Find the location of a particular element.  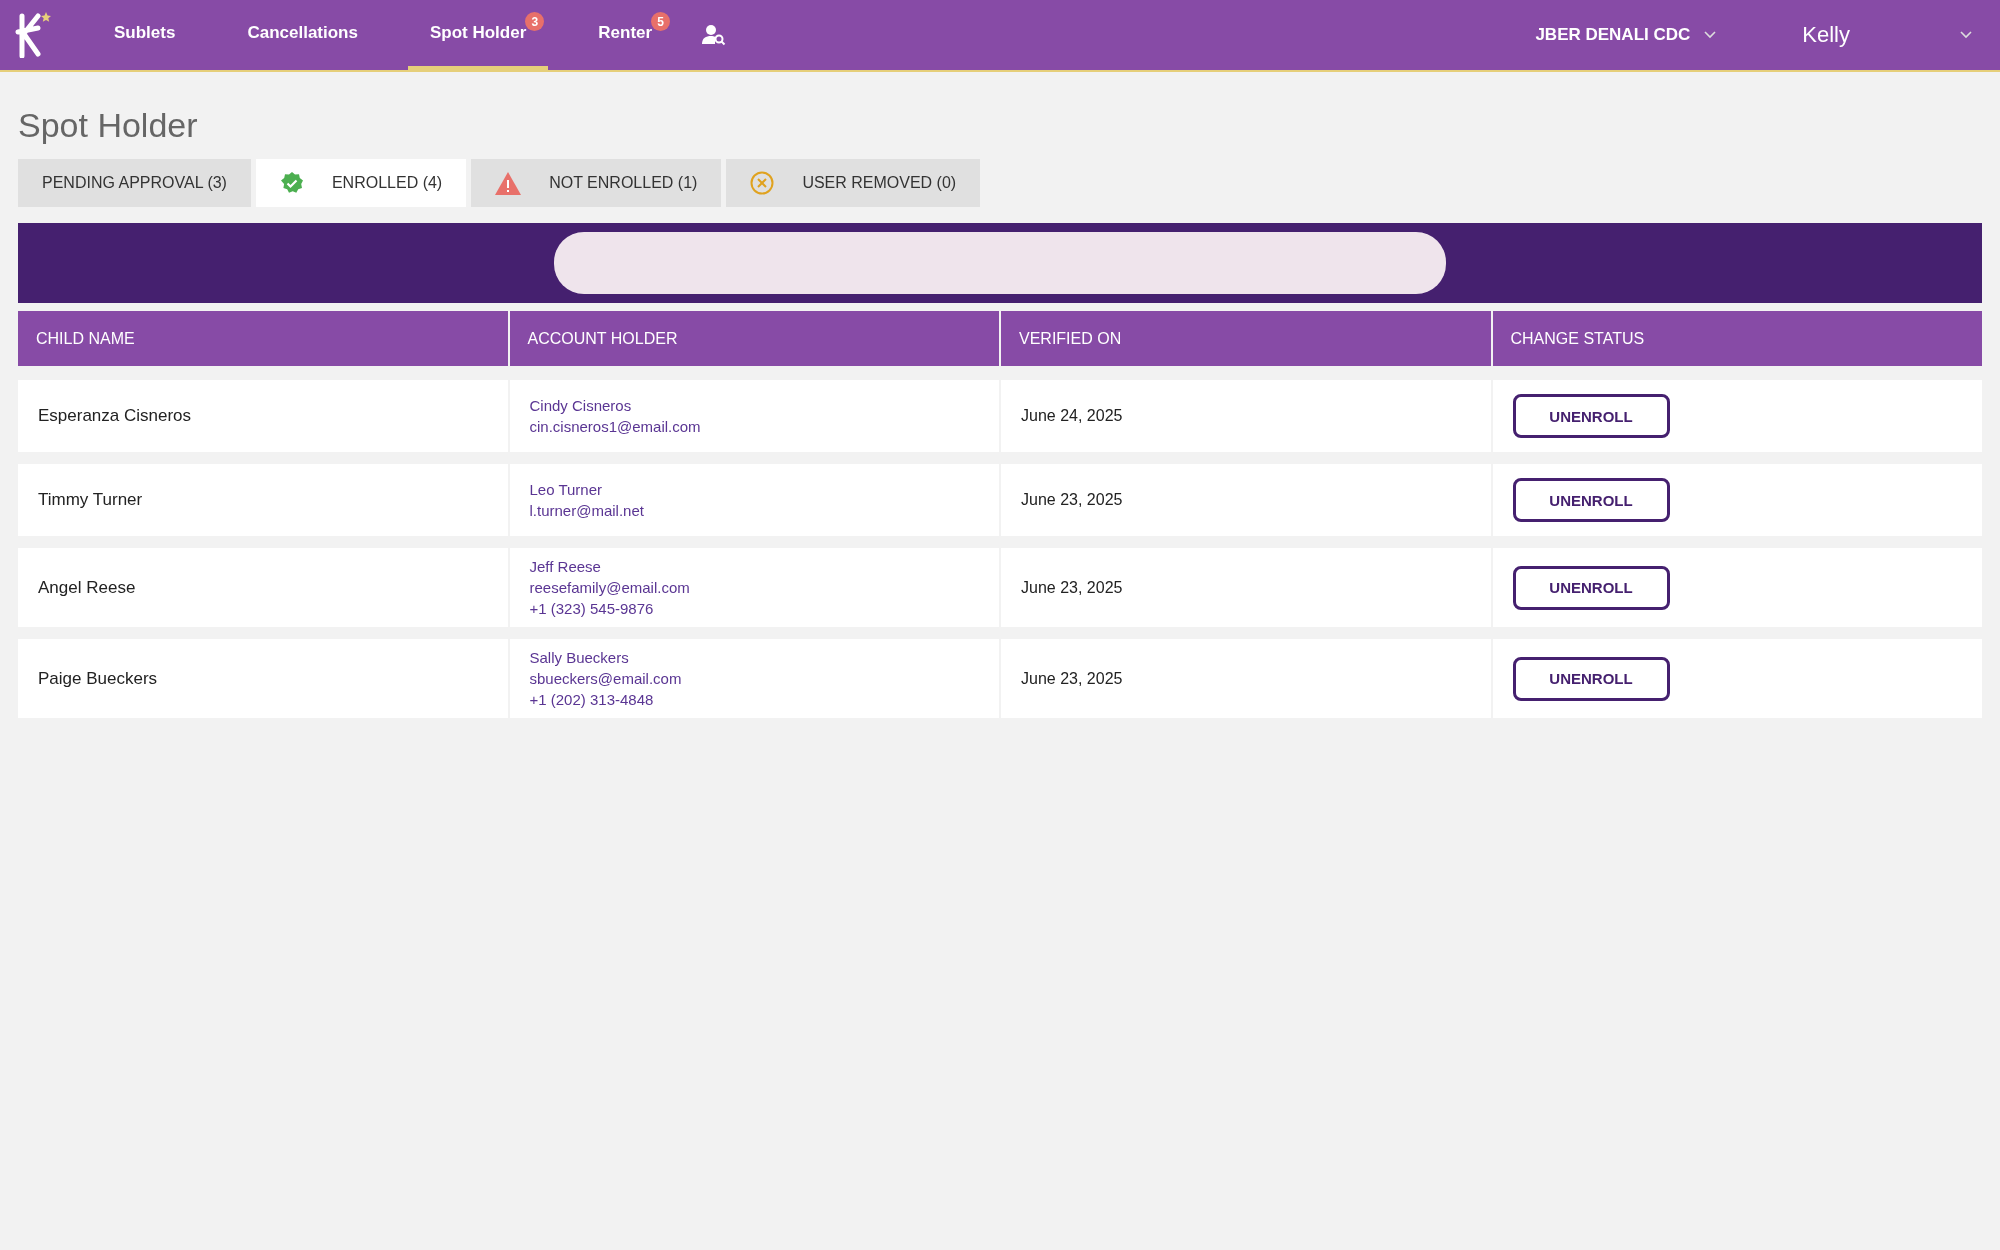

page-title: Spot Holder is located at coordinates (108, 125).